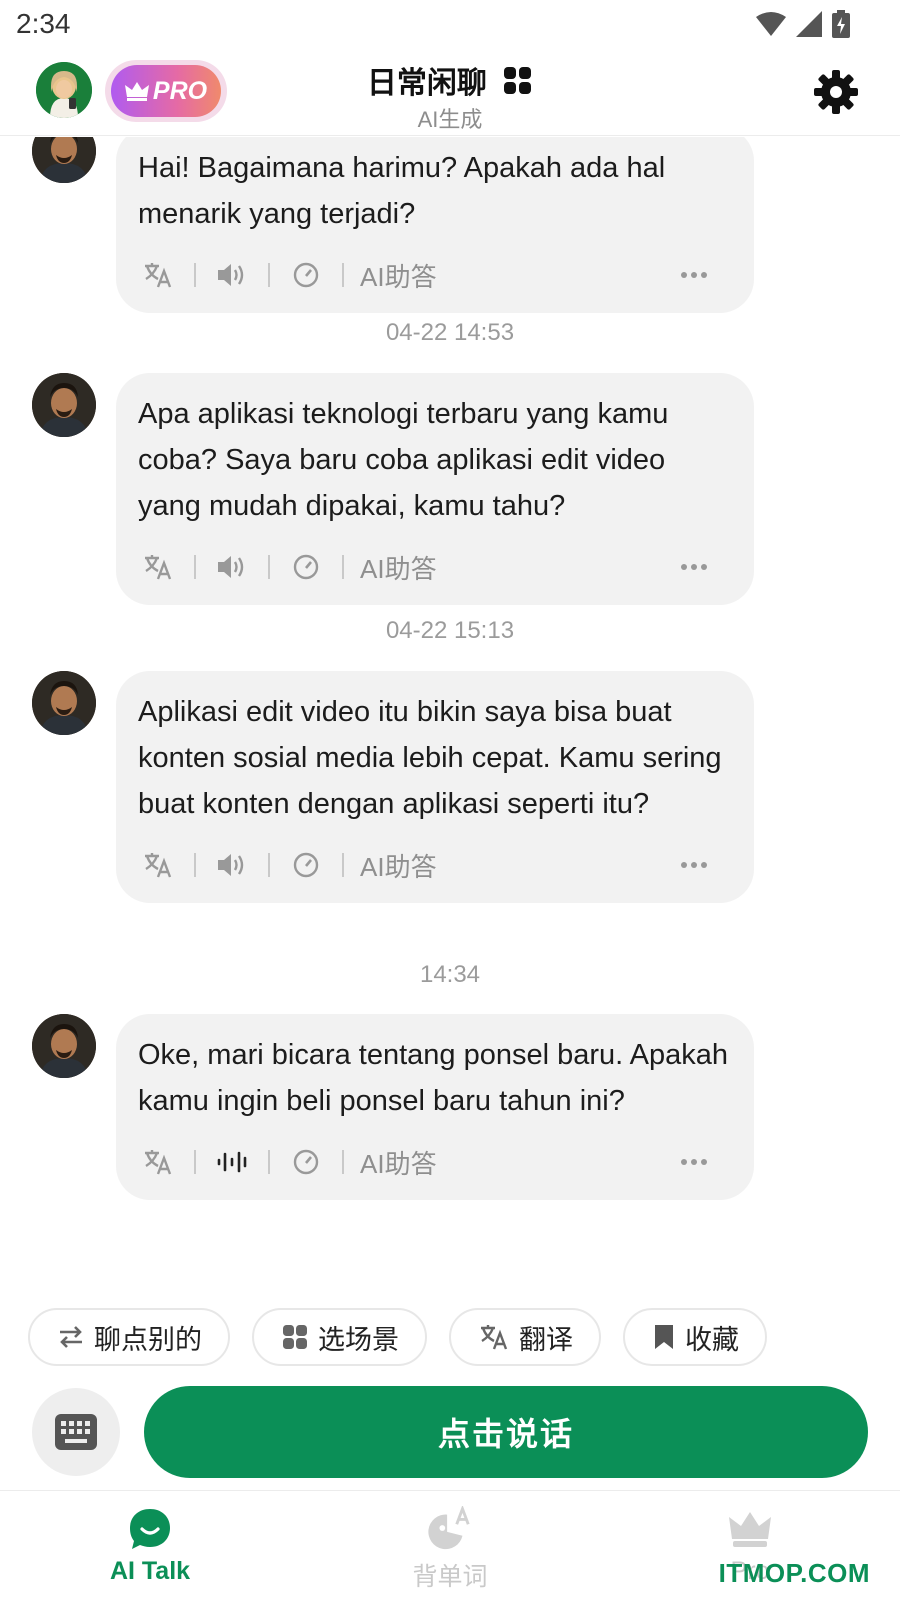  Describe the element at coordinates (450, 630) in the screenshot. I see `timestamp: 04-22 15:13` at that location.